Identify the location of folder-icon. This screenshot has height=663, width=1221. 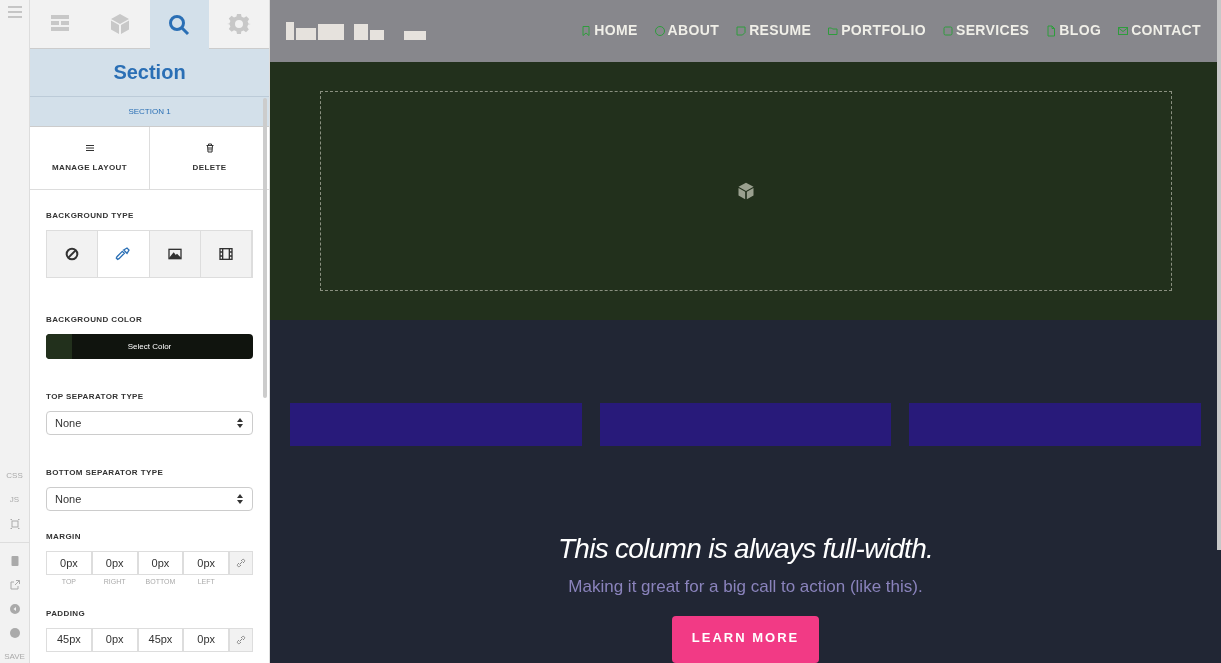
(833, 30).